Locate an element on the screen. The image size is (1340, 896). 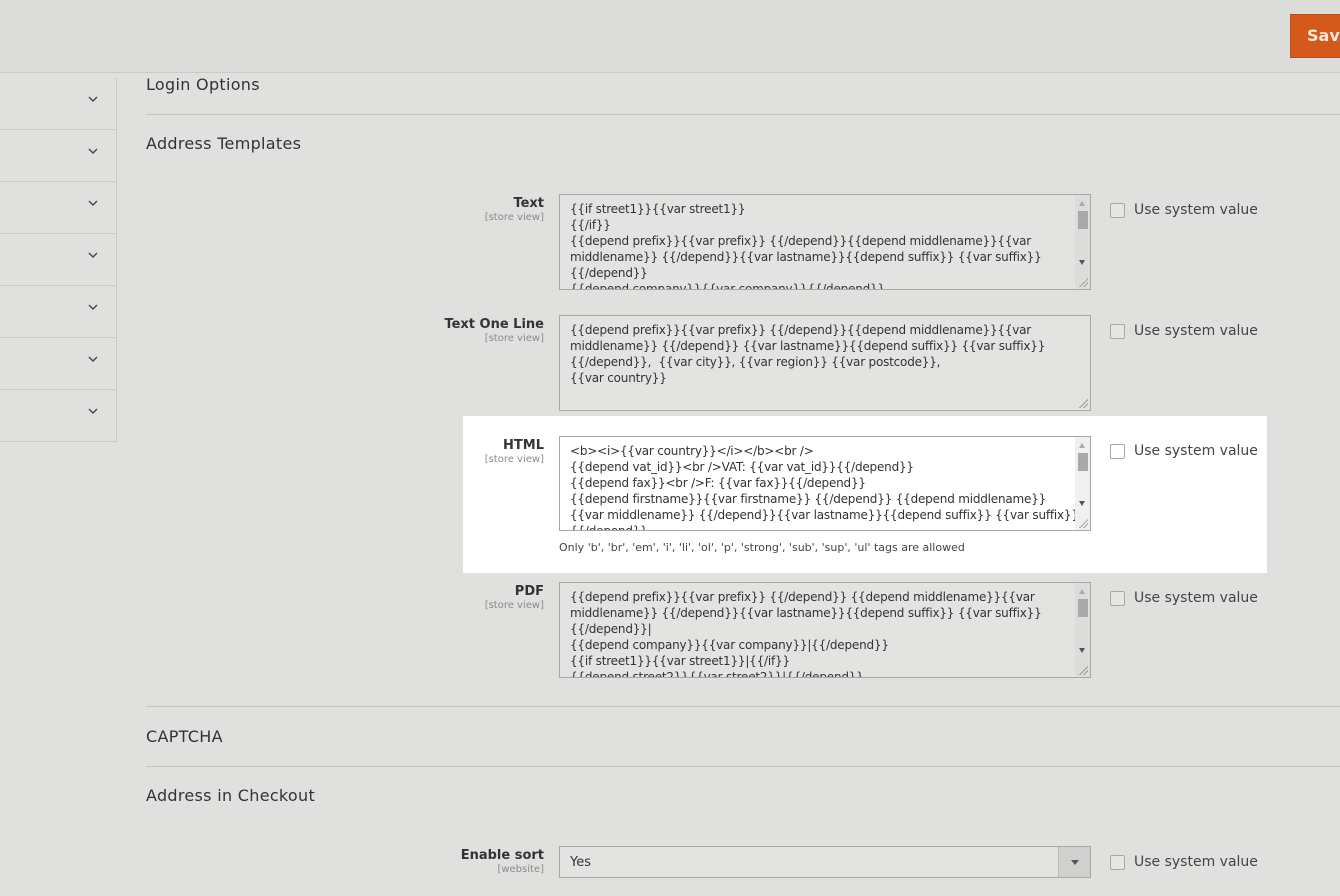
field-label-text-one-line: Text One Line [store view] is located at coordinates (494, 330).